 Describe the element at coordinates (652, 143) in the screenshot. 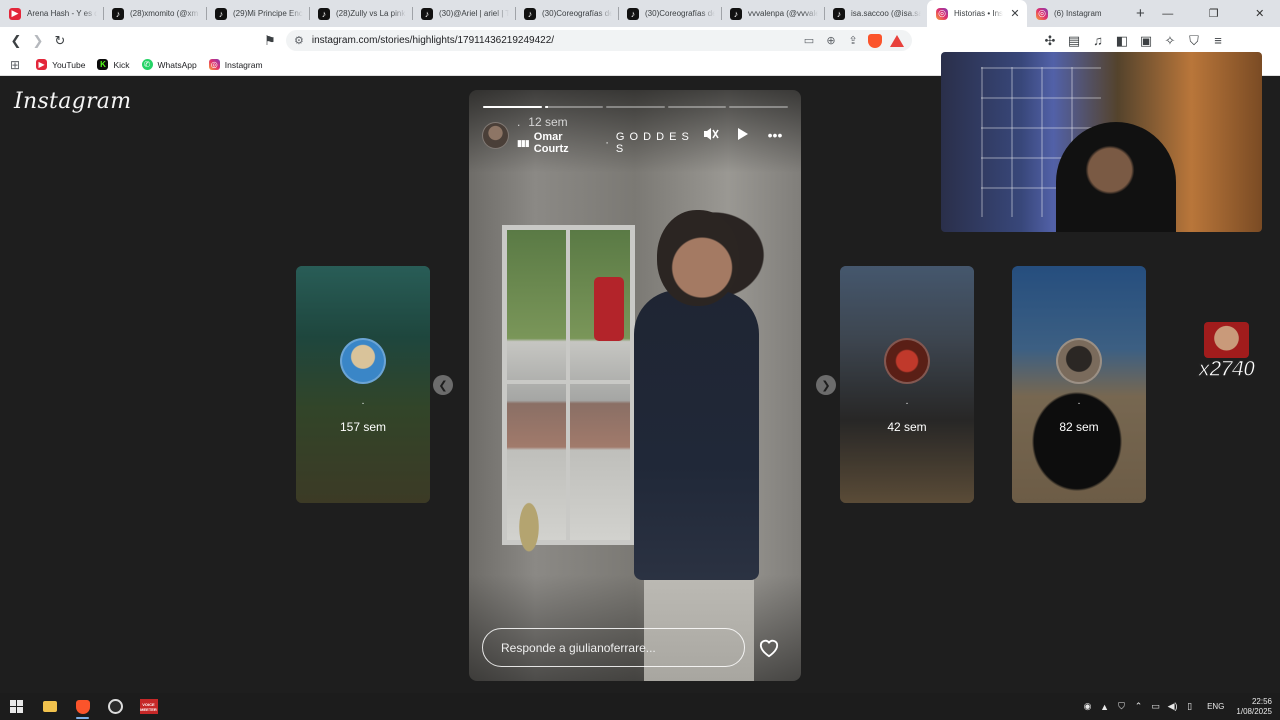

I see `song-title: G O D D E S S` at that location.